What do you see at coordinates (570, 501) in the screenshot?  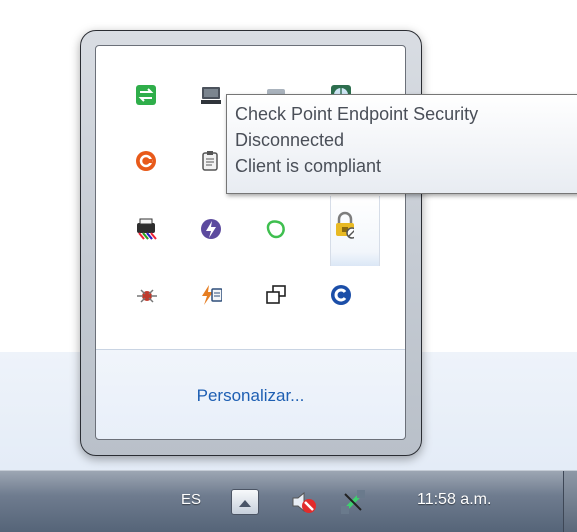 I see `show-desktop-button` at bounding box center [570, 501].